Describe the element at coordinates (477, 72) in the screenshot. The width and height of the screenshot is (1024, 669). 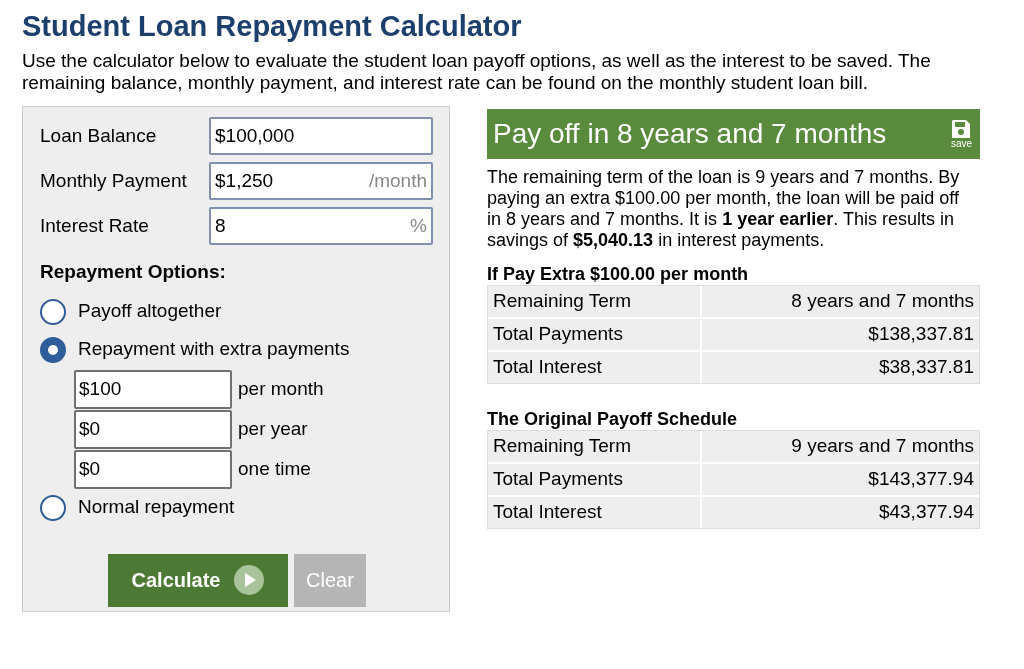
I see `intro-text: Use the calculator below to evaluate the student loan payoff options, as well as the interest to be saved. The remaining balance, monthly payment, and interest rate can be found on the monthly student loan bill.` at that location.